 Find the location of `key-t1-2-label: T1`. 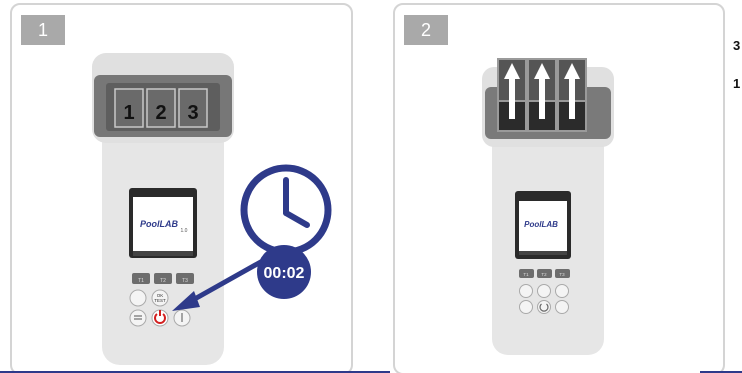

key-t1-2-label: T1 is located at coordinates (526, 274).